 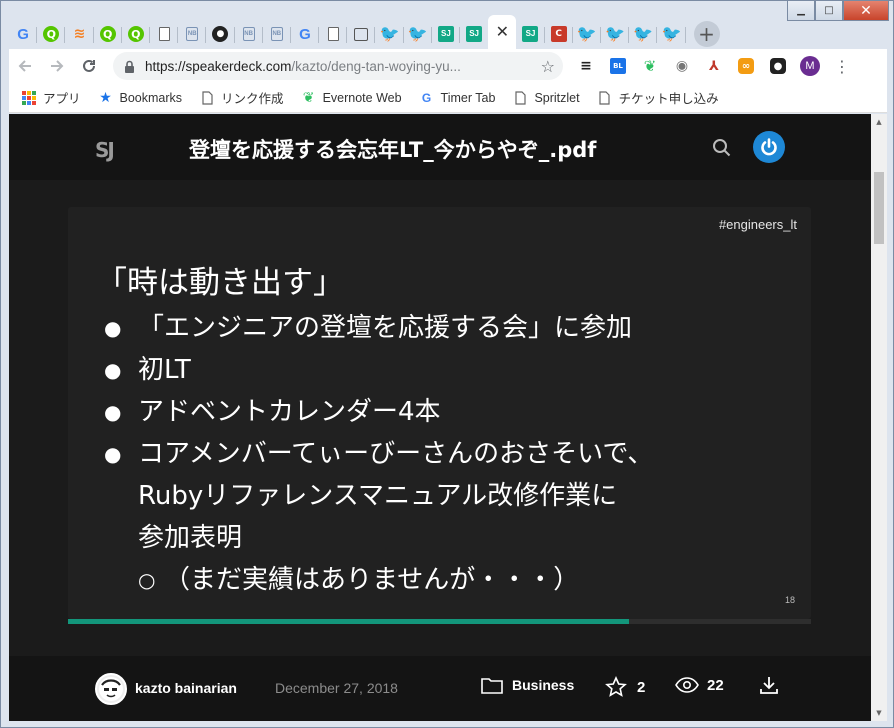 What do you see at coordinates (378, 370) in the screenshot?
I see `slide-bullet: ● 初LT` at bounding box center [378, 370].